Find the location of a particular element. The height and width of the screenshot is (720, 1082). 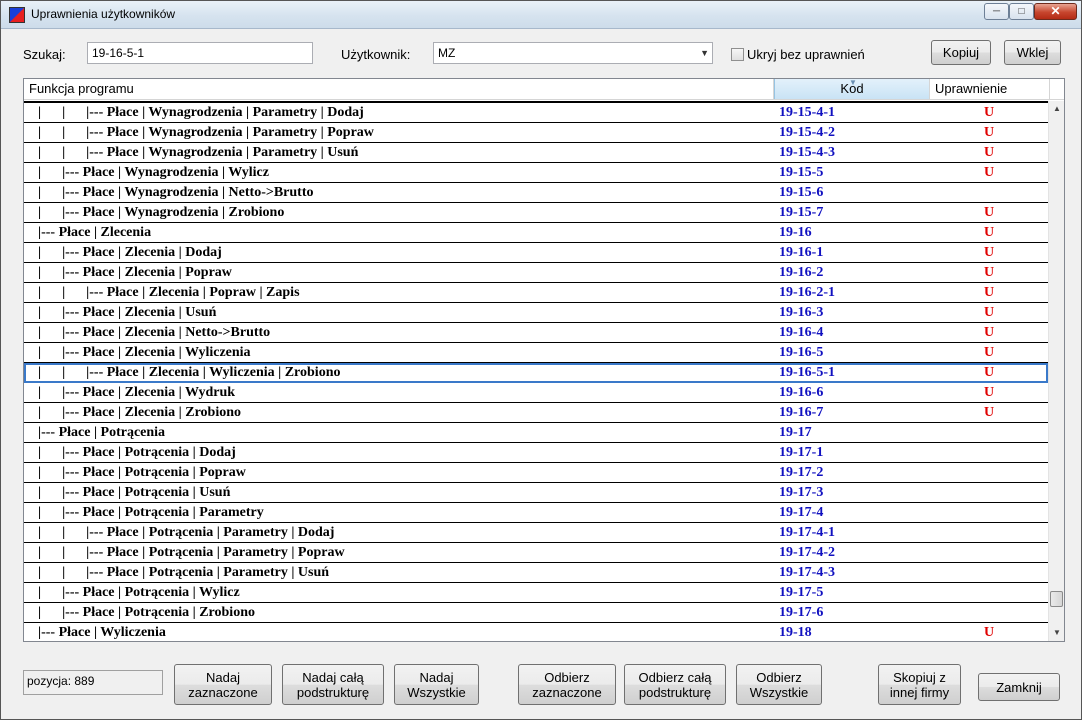

cell-code: 19-15-6 is located at coordinates (801, 192).